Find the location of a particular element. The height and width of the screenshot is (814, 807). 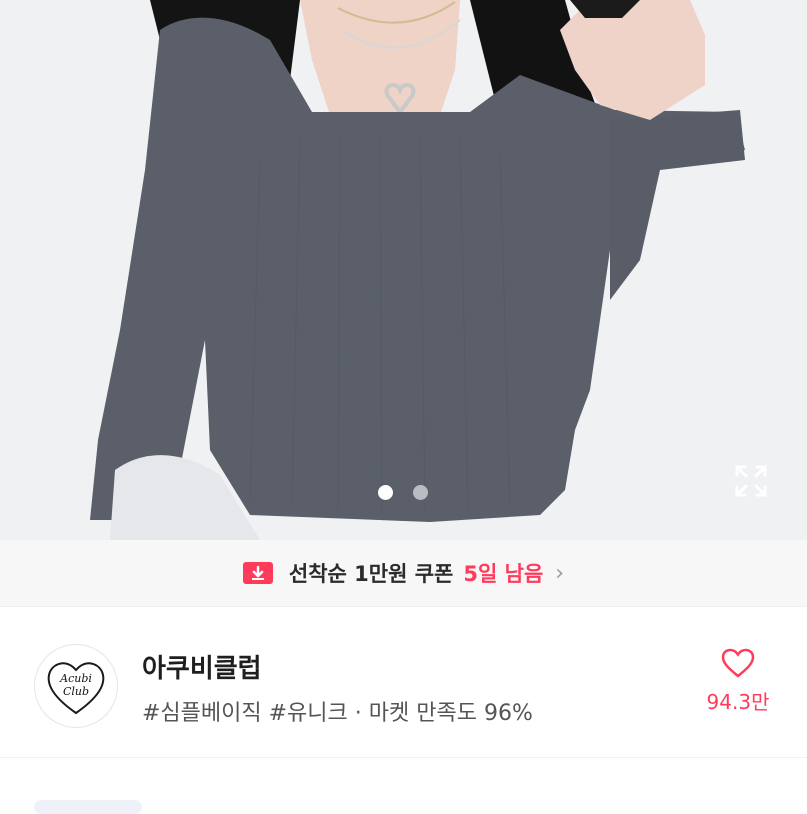

expand-icon is located at coordinates (751, 481).